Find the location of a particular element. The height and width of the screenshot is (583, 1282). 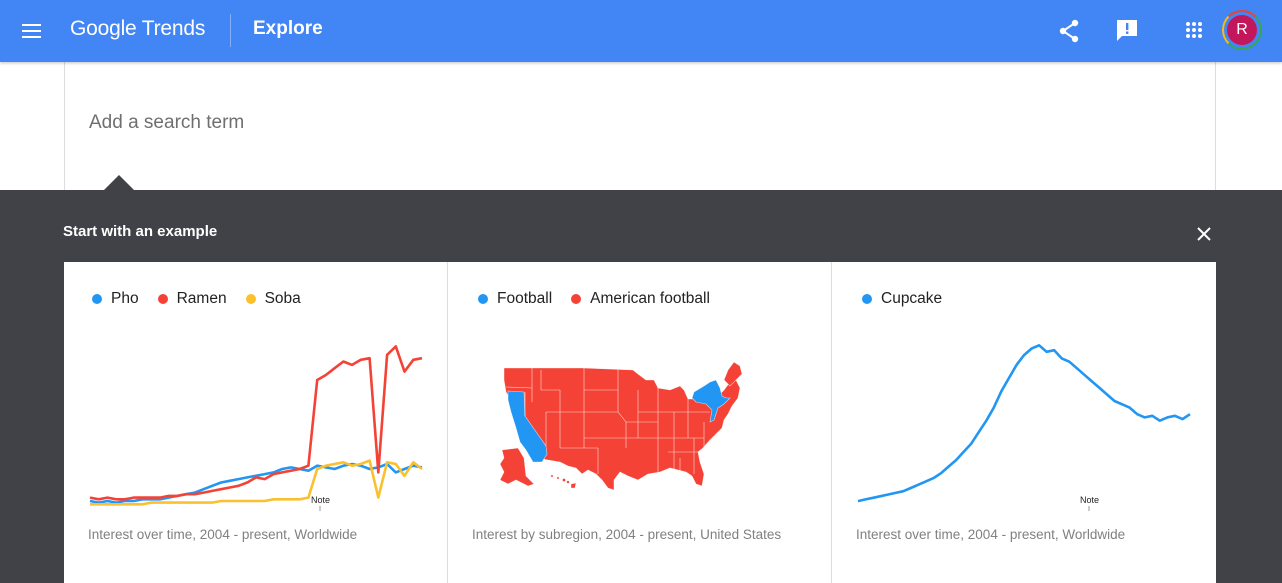

avatar: R is located at coordinates (1242, 30).